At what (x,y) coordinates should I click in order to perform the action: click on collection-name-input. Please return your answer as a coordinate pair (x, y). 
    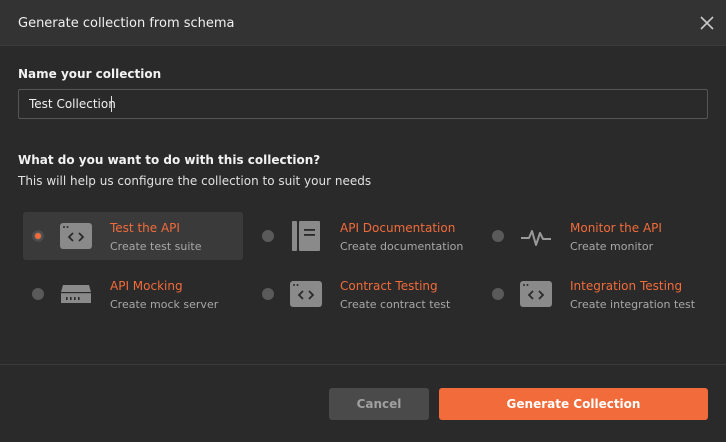
    Looking at the image, I should click on (363, 104).